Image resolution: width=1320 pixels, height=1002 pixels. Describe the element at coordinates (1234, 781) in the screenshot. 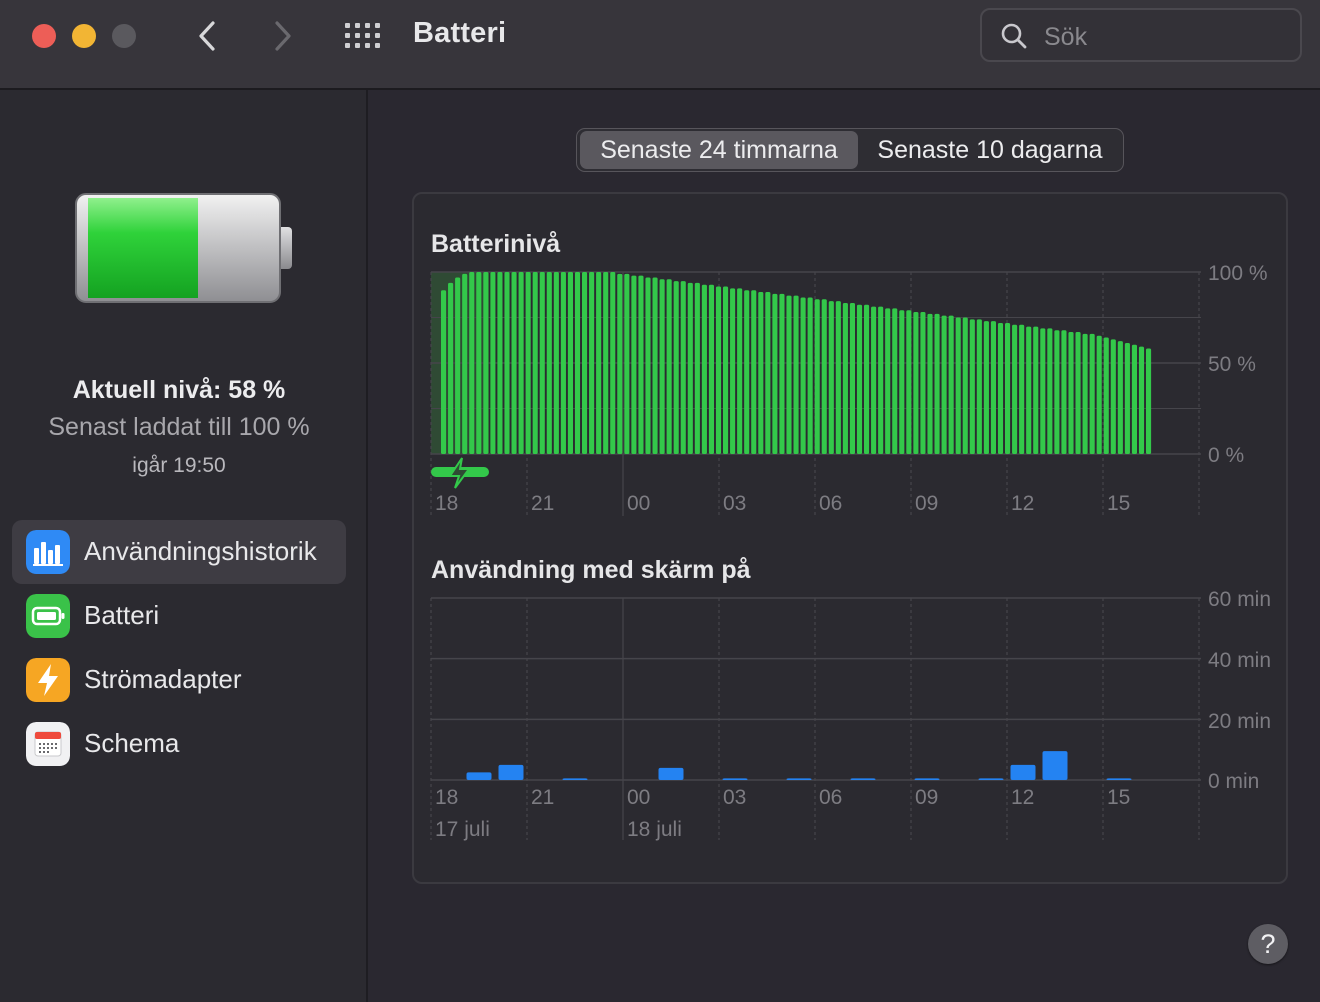

I see `usage-y-tick: 0 min` at that location.